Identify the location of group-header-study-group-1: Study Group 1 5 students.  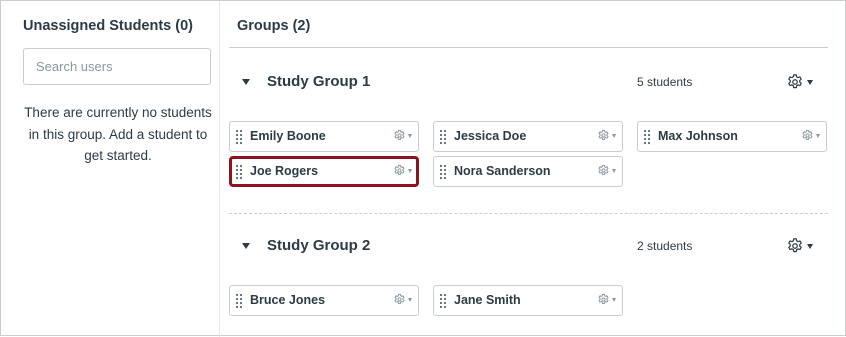
(528, 83).